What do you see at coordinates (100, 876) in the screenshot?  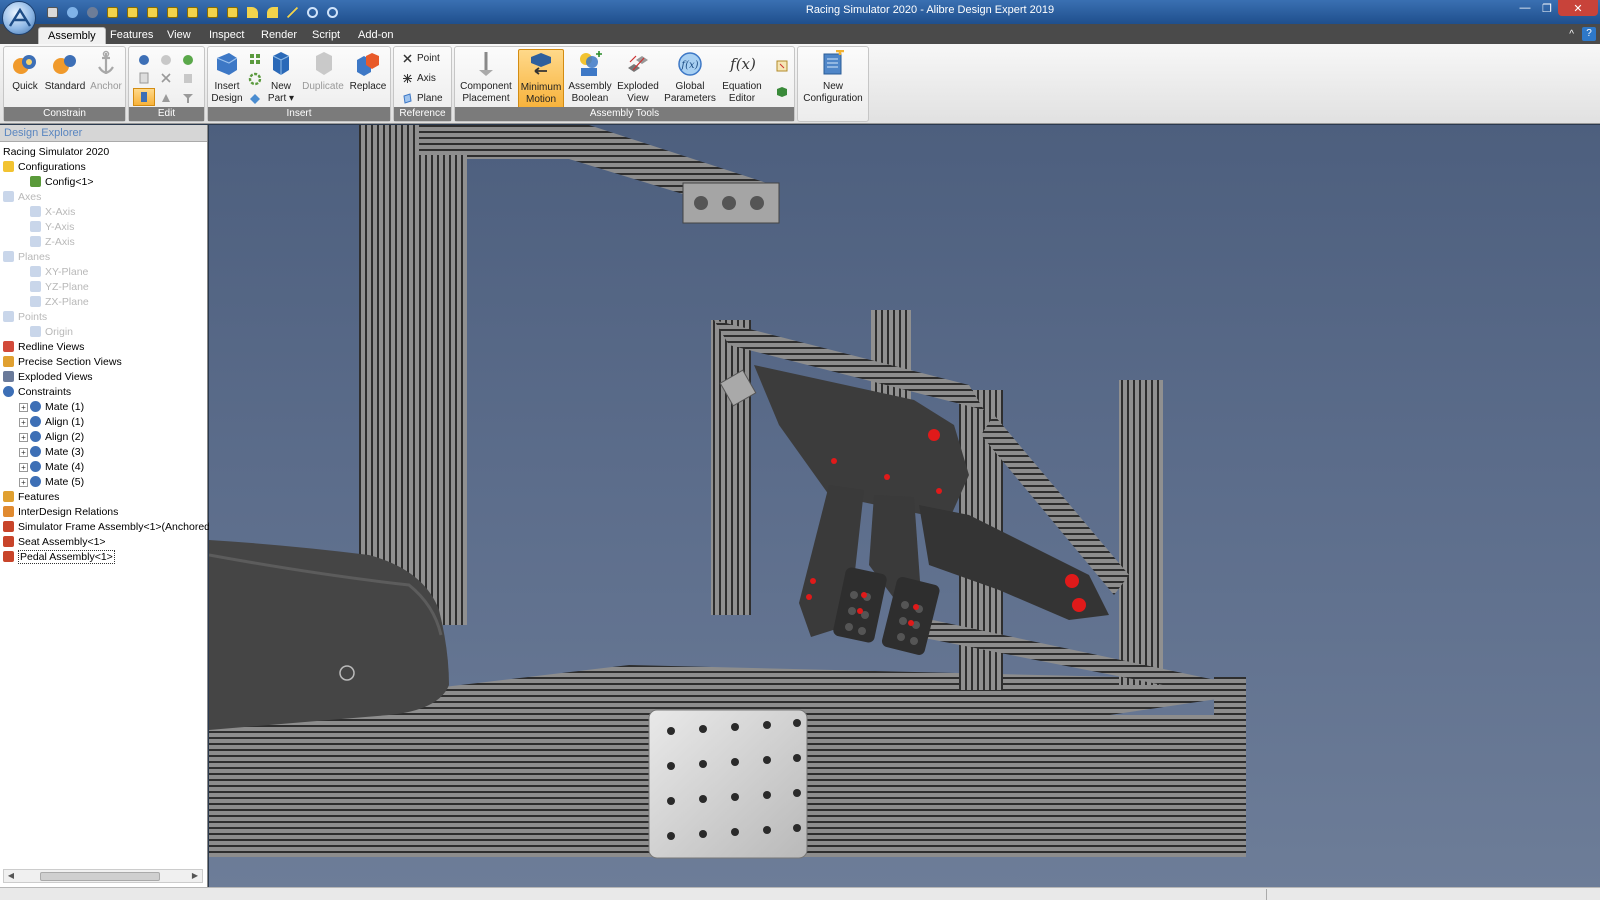 I see `scrollbar-thumb` at bounding box center [100, 876].